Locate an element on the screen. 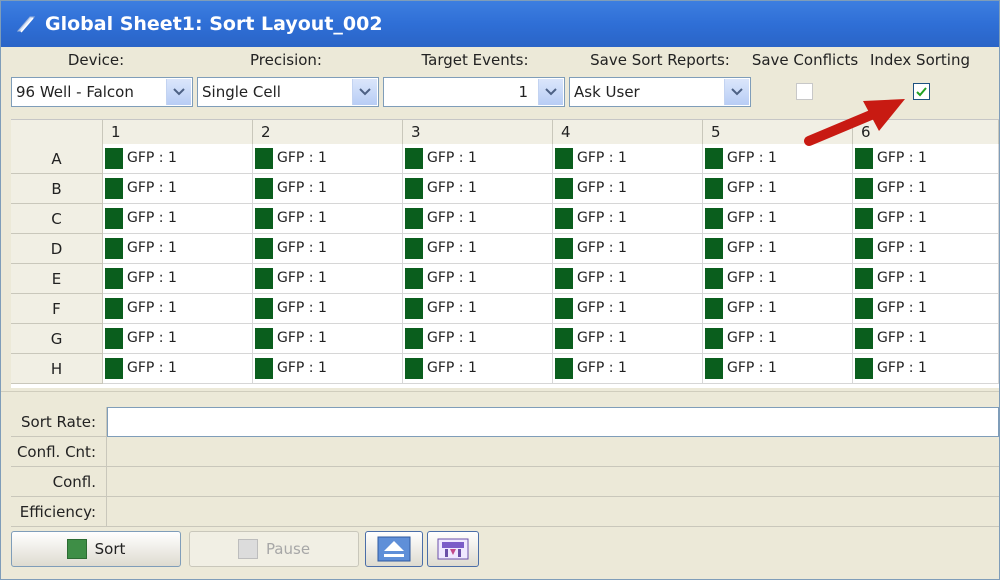 This screenshot has width=1000, height=580. row-header-E: E is located at coordinates (57, 279).